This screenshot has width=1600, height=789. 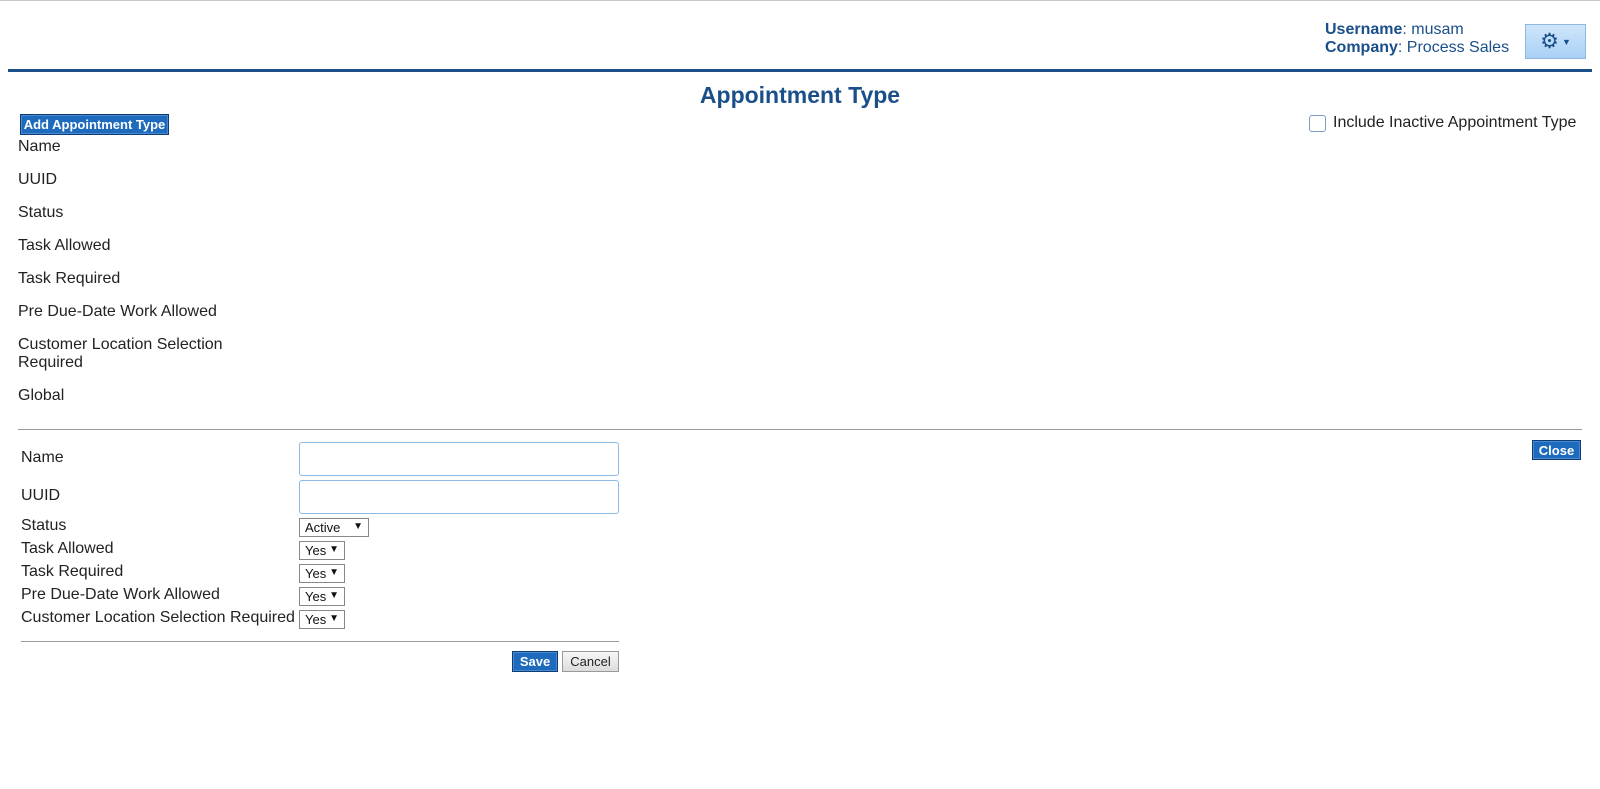 I want to click on task-required-label: Task Required, so click(x=72, y=571).